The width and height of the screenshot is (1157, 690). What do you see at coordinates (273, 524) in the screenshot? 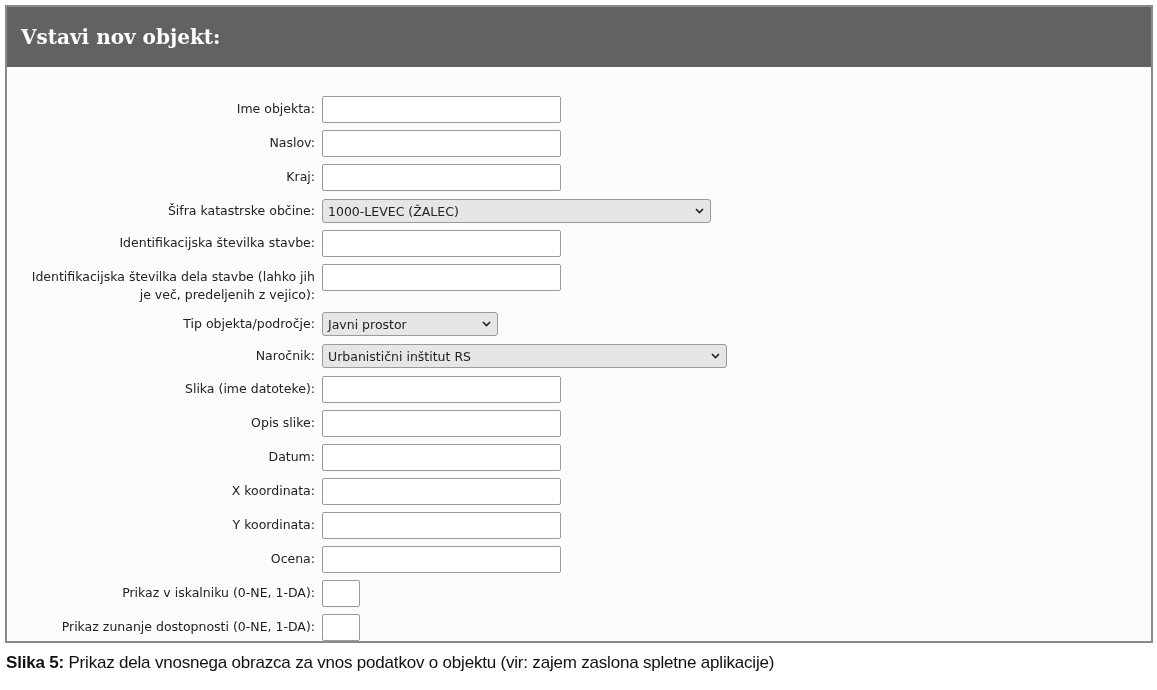
I see `field-label: Y koordinata:` at bounding box center [273, 524].